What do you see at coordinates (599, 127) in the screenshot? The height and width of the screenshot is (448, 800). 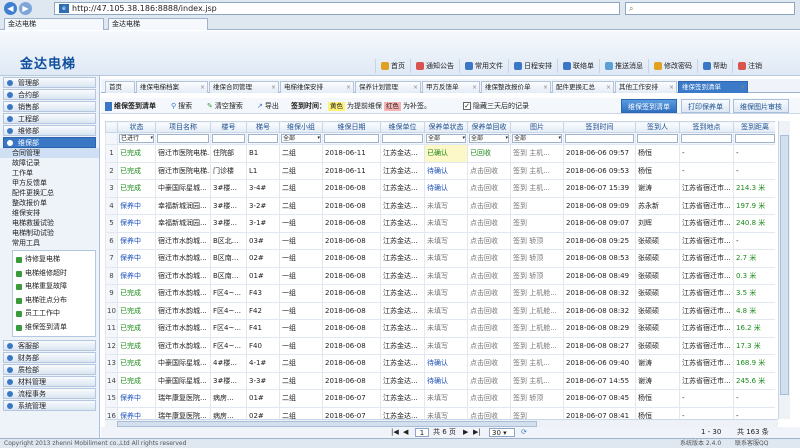 I see `column-header: 签到时间` at bounding box center [599, 127].